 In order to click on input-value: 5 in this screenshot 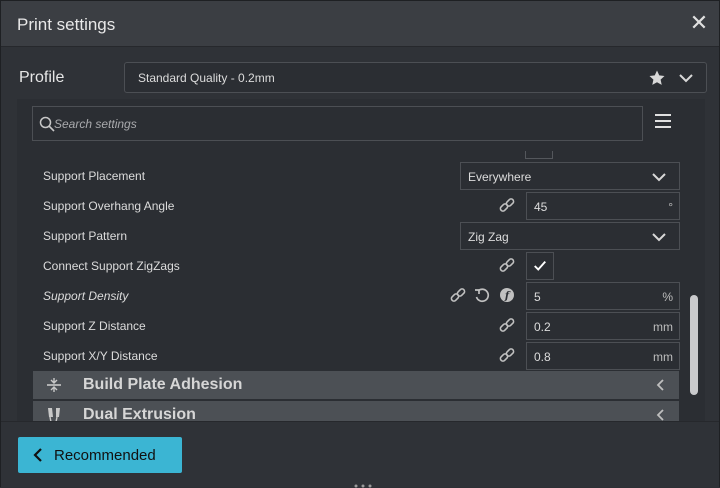, I will do `click(537, 297)`.